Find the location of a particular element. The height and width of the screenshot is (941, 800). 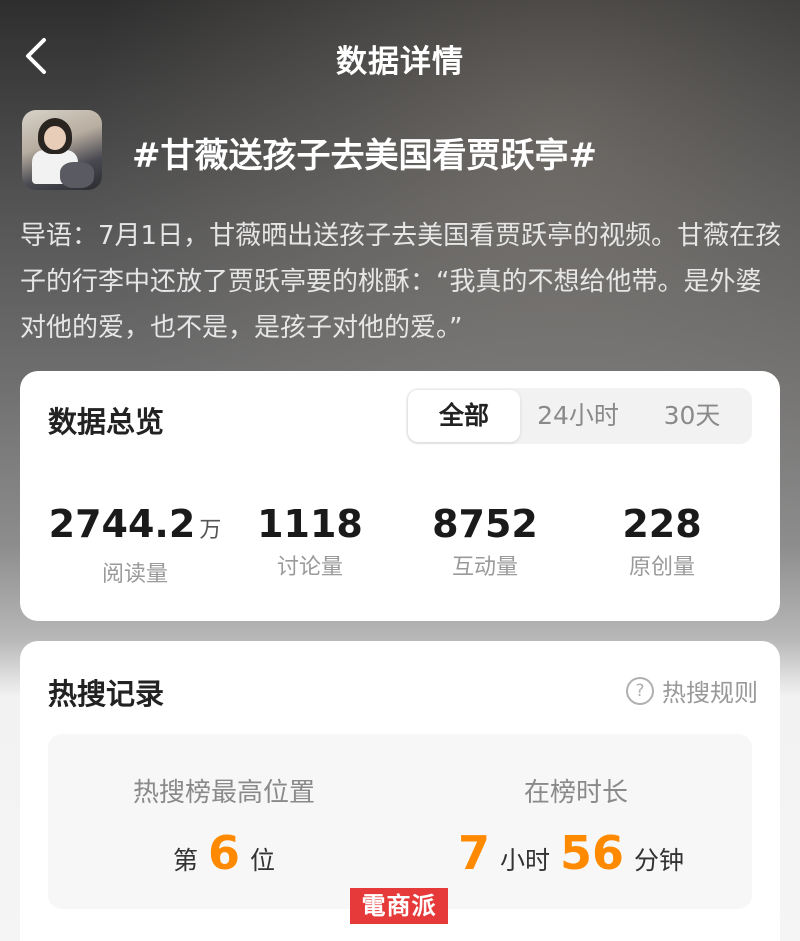

tab-30d: 30天 is located at coordinates (692, 416).